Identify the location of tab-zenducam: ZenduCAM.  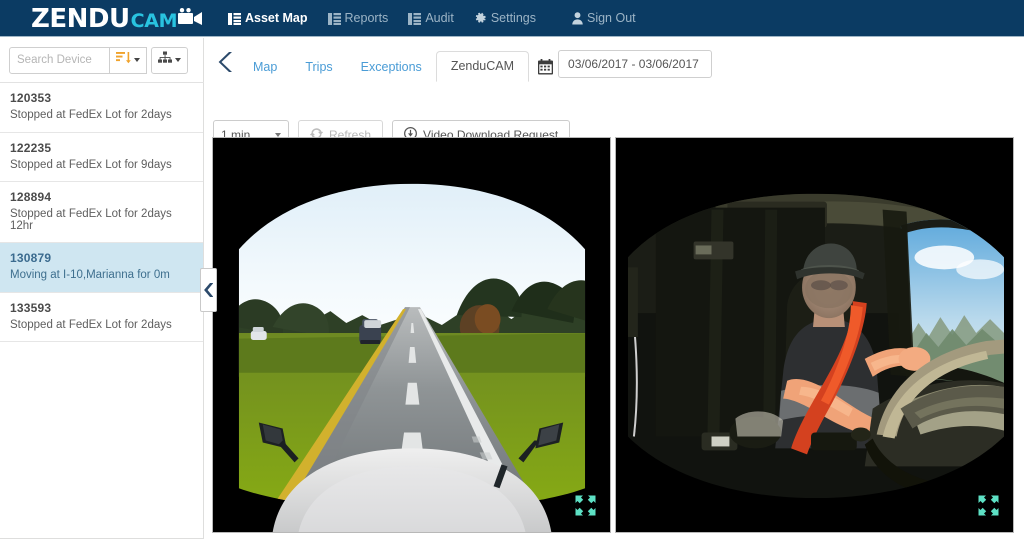
(482, 66).